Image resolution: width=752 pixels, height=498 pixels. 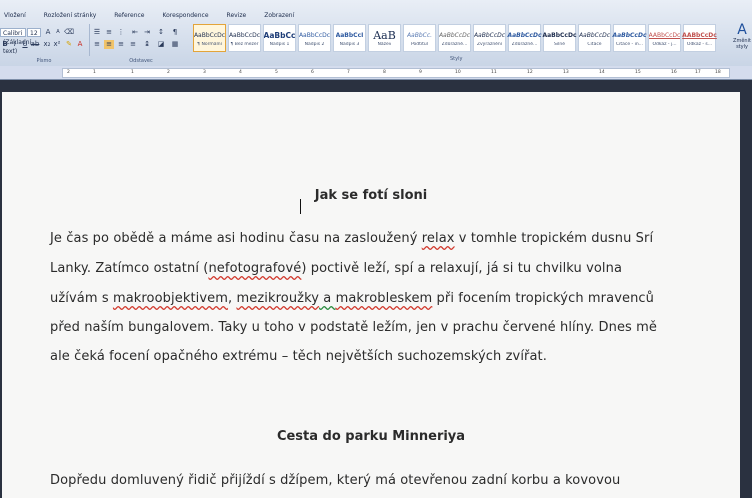 I want to click on bold-icon: B, so click(x=5, y=44).